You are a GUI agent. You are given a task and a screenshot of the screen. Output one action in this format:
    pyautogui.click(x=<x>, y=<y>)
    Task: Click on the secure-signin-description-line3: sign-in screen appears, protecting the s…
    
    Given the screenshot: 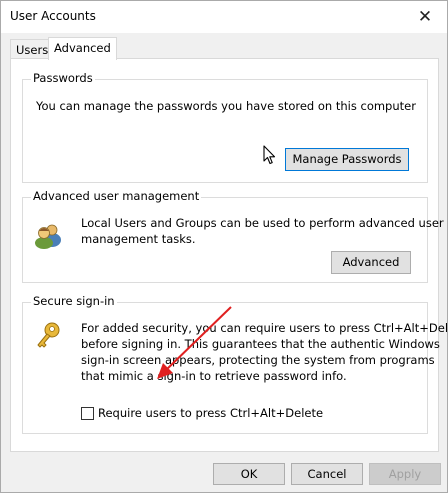 What is the action you would take?
    pyautogui.click(x=258, y=360)
    